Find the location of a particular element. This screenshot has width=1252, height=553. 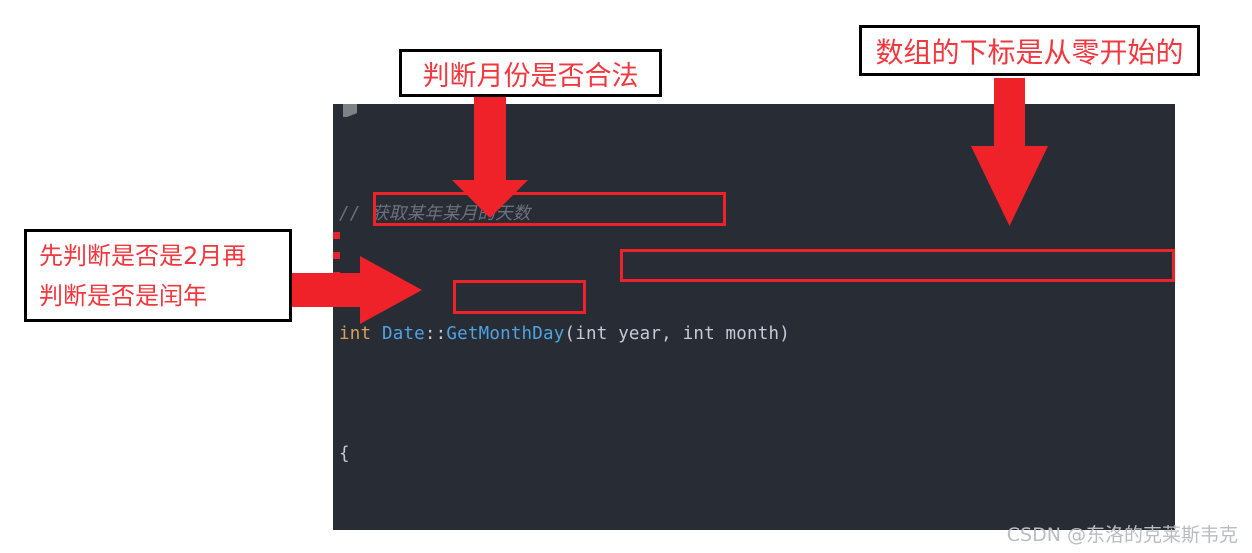

keyword-int: int is located at coordinates (355, 334).